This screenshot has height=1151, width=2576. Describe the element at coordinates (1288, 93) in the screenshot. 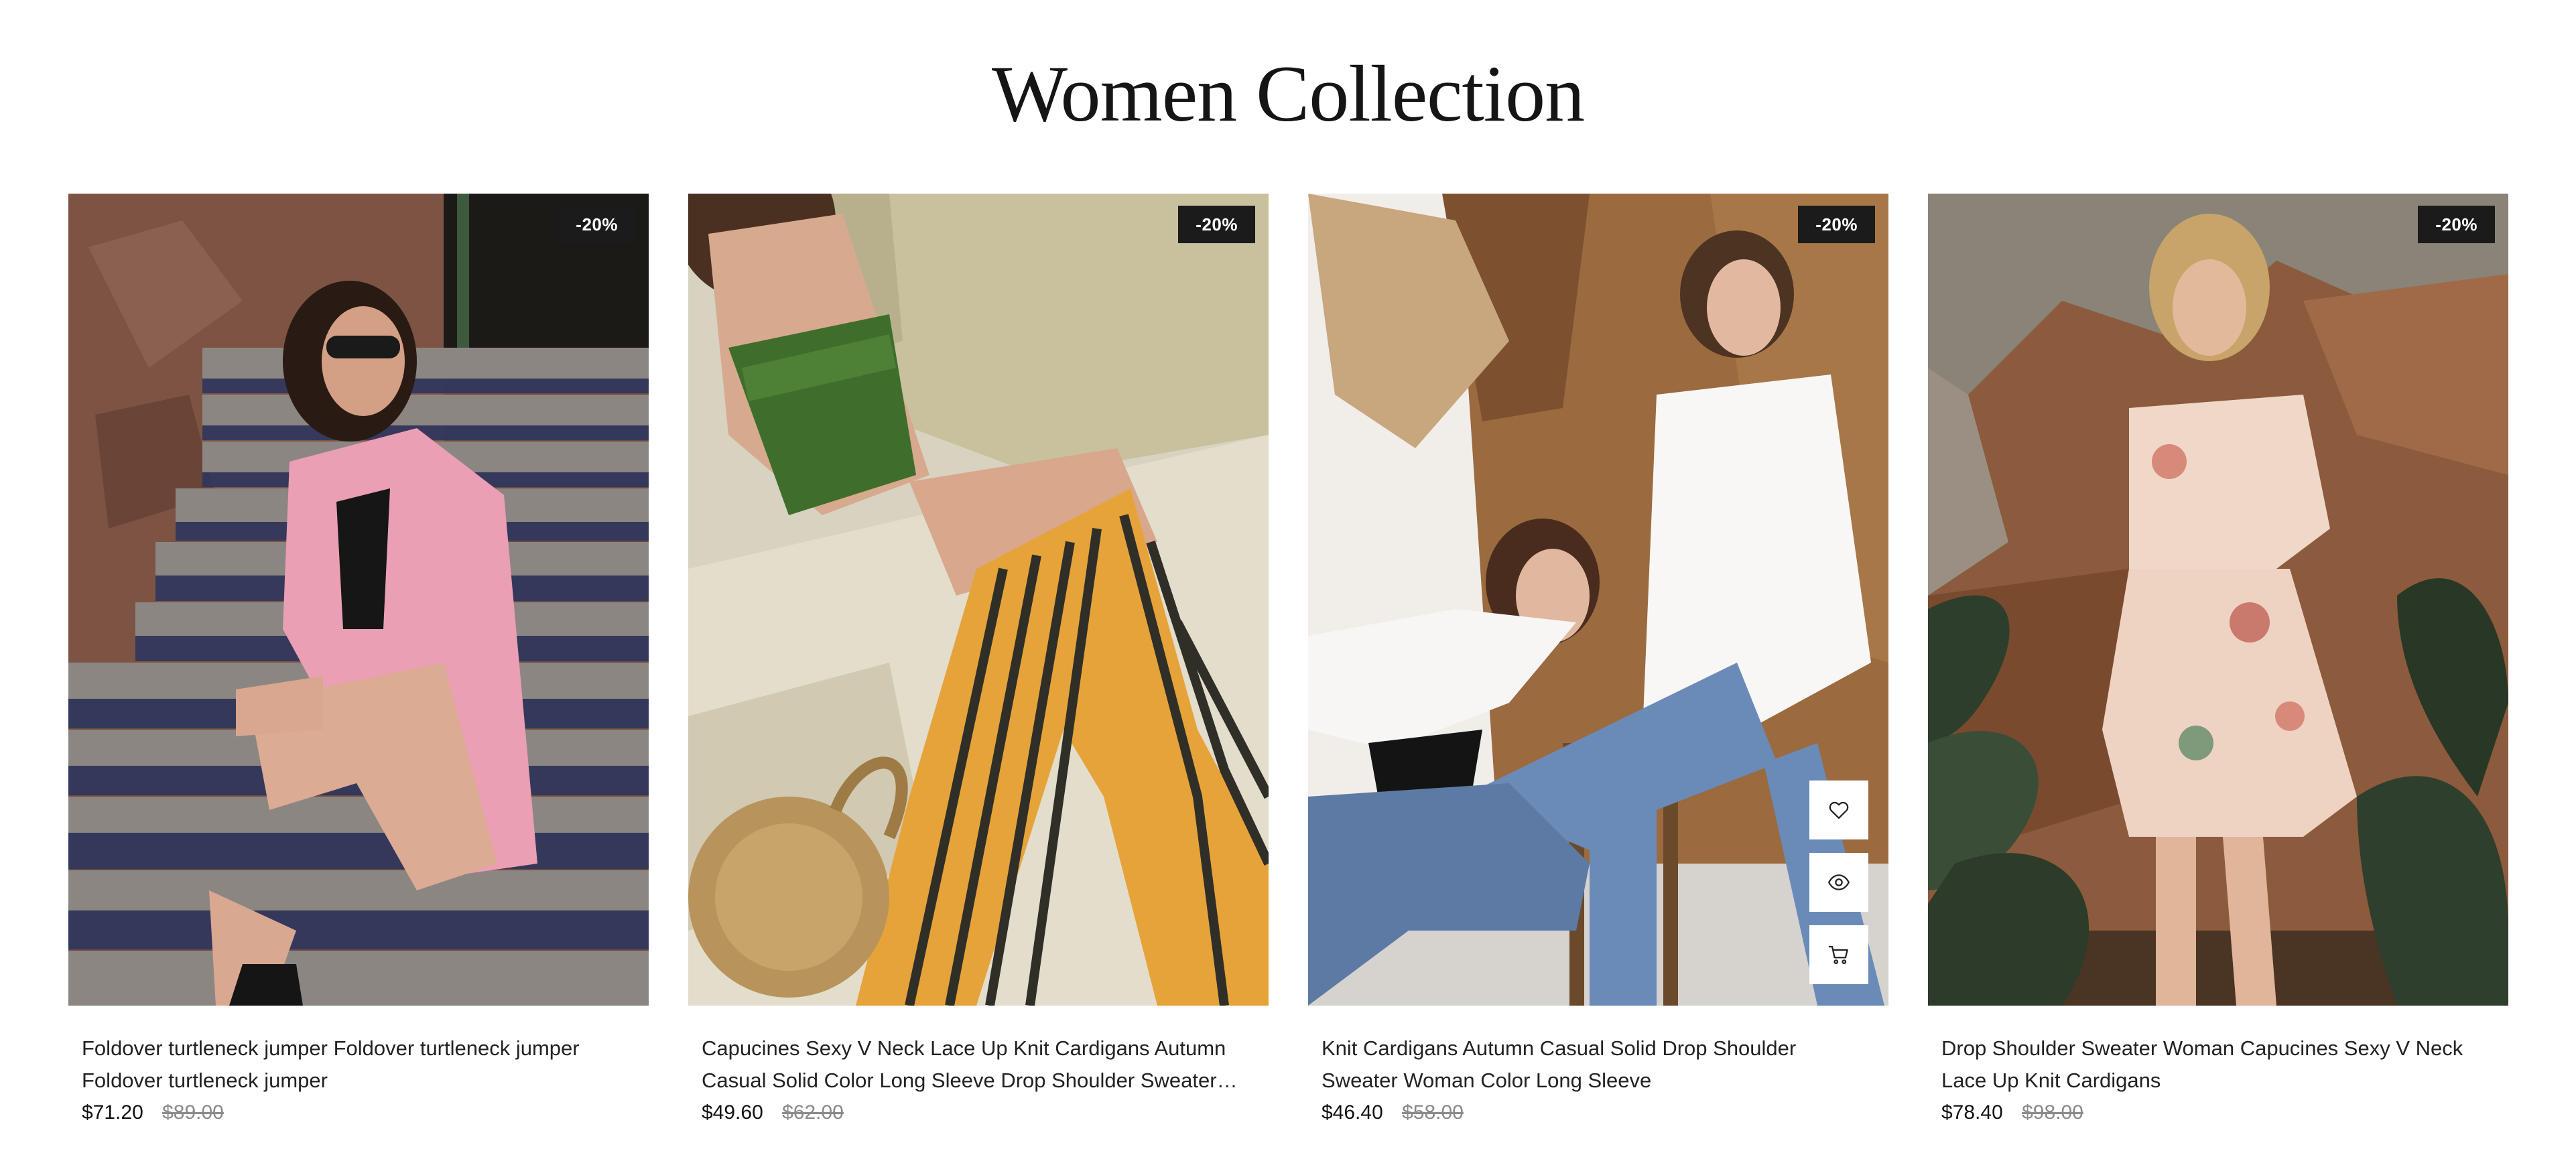

I see `section-title: Women Collection` at that location.